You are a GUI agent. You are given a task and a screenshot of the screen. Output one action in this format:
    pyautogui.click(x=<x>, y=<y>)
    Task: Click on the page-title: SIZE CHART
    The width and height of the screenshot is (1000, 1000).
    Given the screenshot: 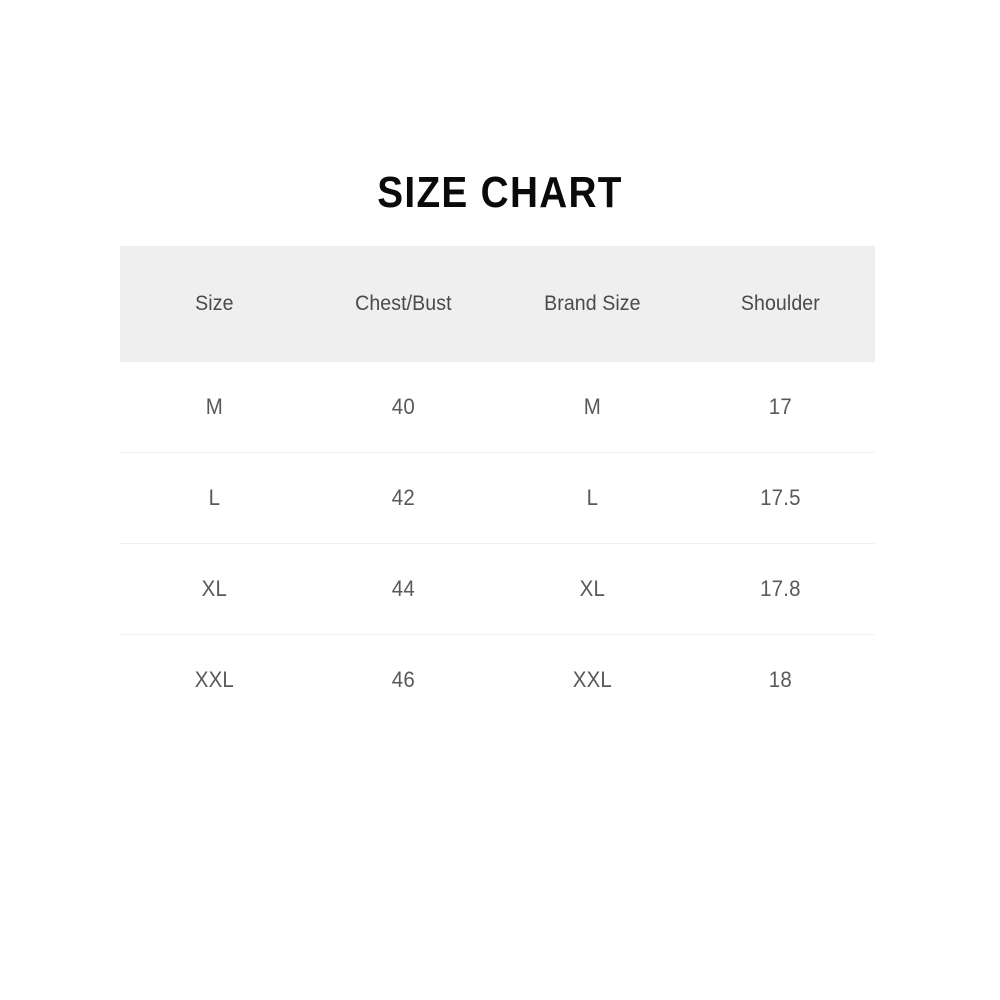 What is the action you would take?
    pyautogui.click(x=500, y=192)
    